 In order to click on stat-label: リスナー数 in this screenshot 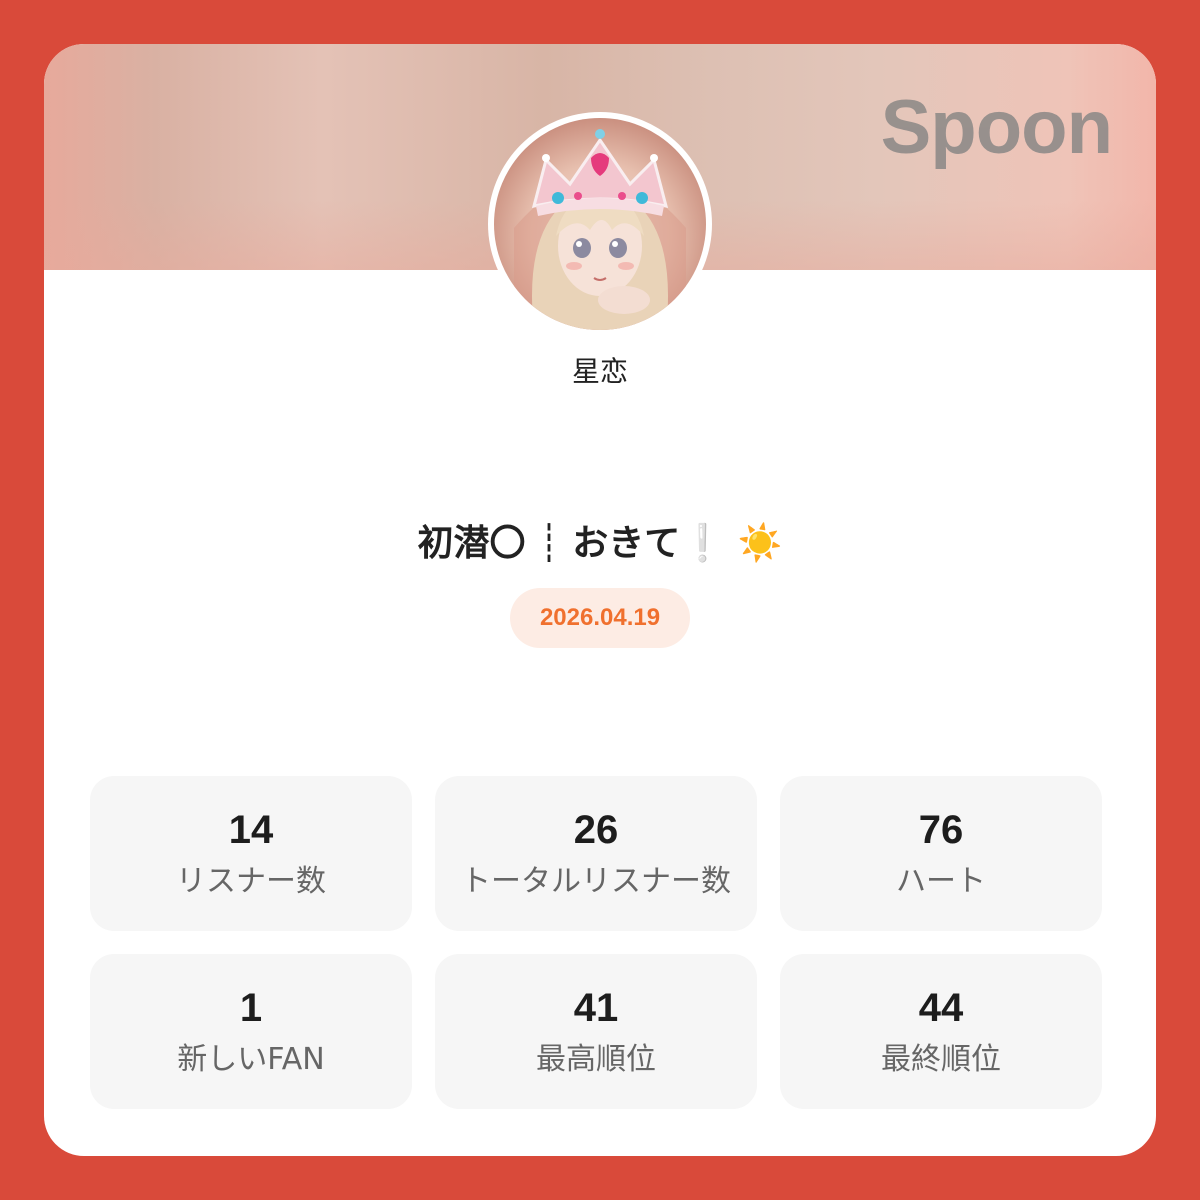, I will do `click(251, 881)`.